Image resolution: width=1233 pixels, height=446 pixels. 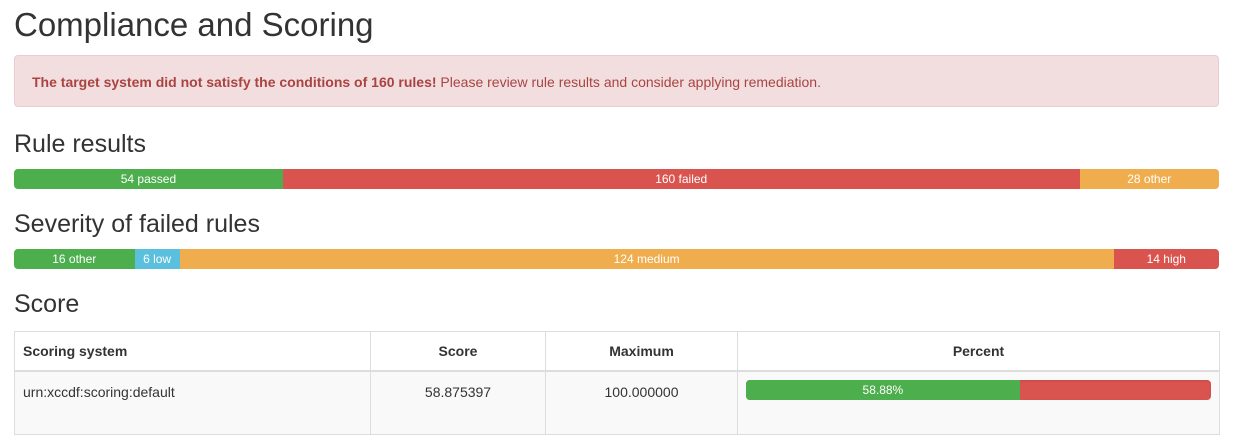 I want to click on severity-segment-high: 14 high, so click(x=1166, y=259).